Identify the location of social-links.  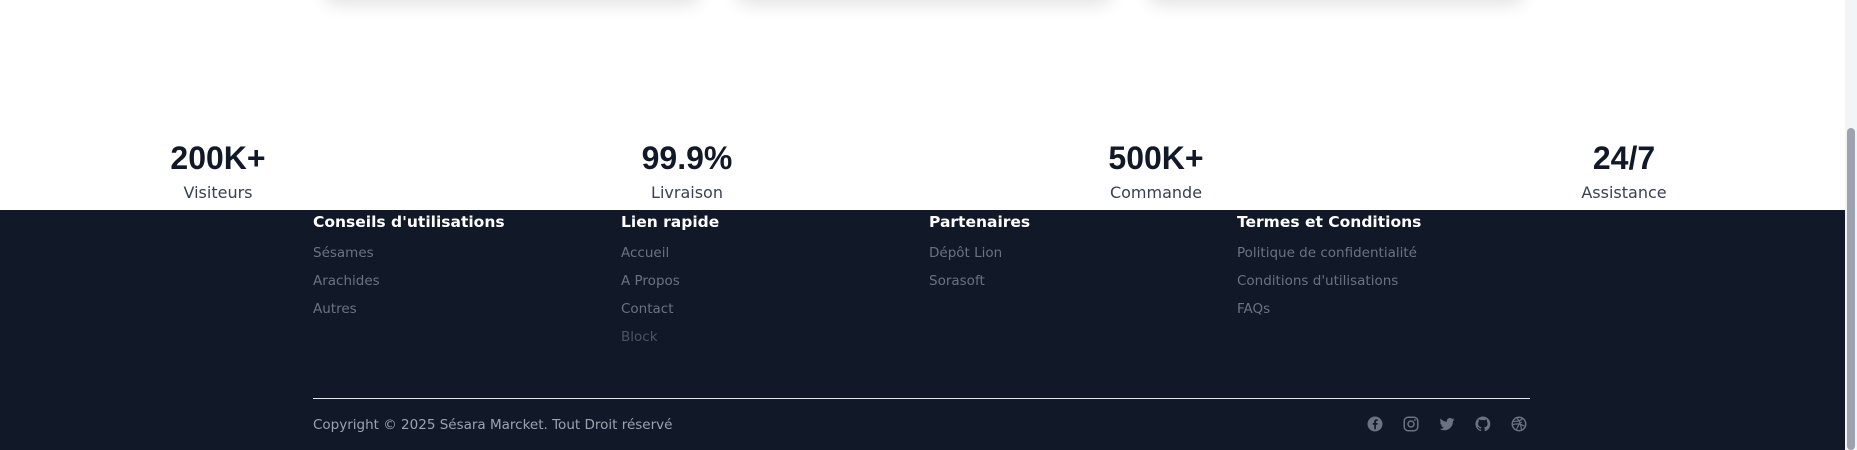
(1447, 424).